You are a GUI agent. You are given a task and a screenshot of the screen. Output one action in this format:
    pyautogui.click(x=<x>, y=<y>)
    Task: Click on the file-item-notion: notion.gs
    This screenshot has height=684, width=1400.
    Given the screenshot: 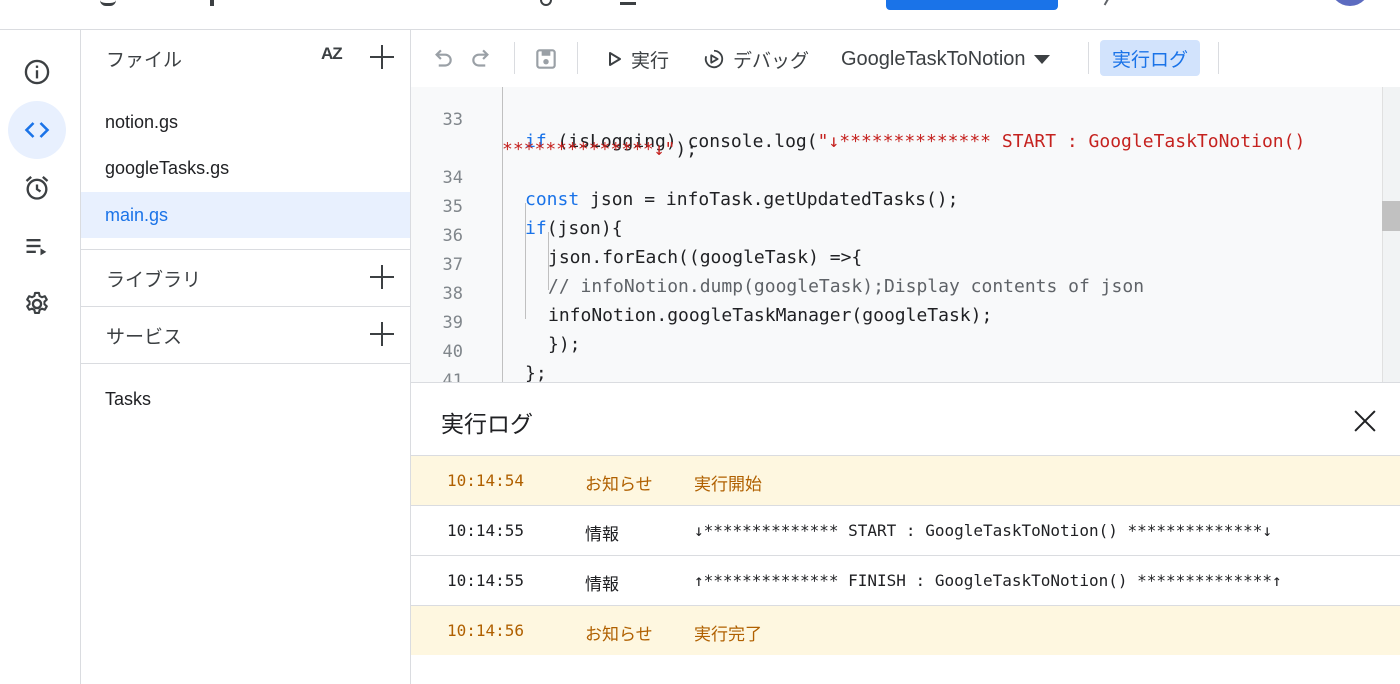 What is the action you would take?
    pyautogui.click(x=245, y=122)
    